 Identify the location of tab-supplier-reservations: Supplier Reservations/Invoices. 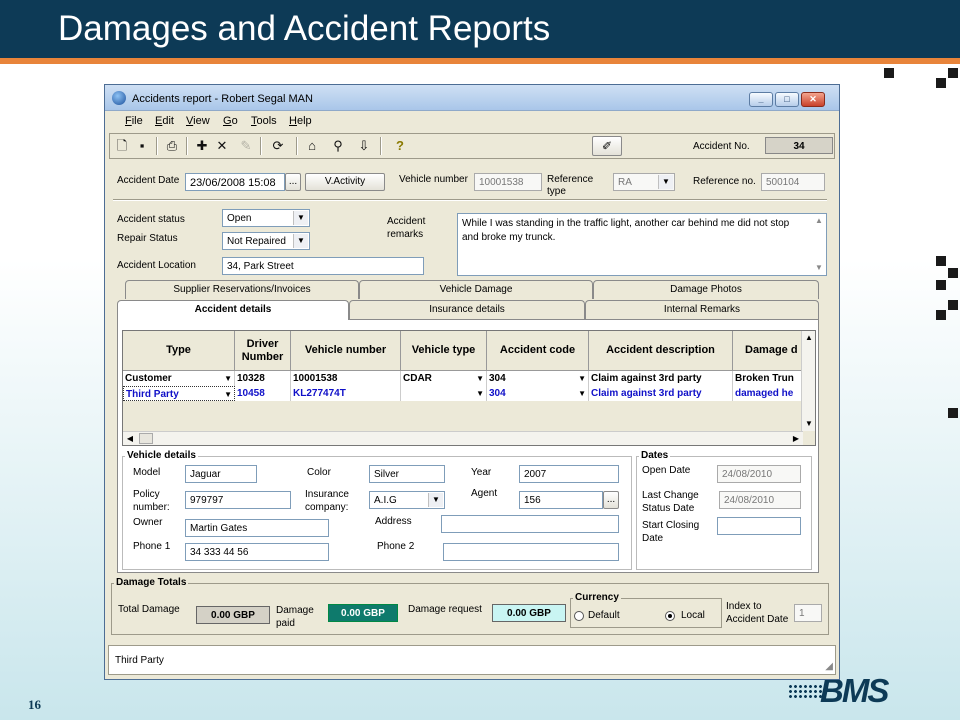
(242, 289).